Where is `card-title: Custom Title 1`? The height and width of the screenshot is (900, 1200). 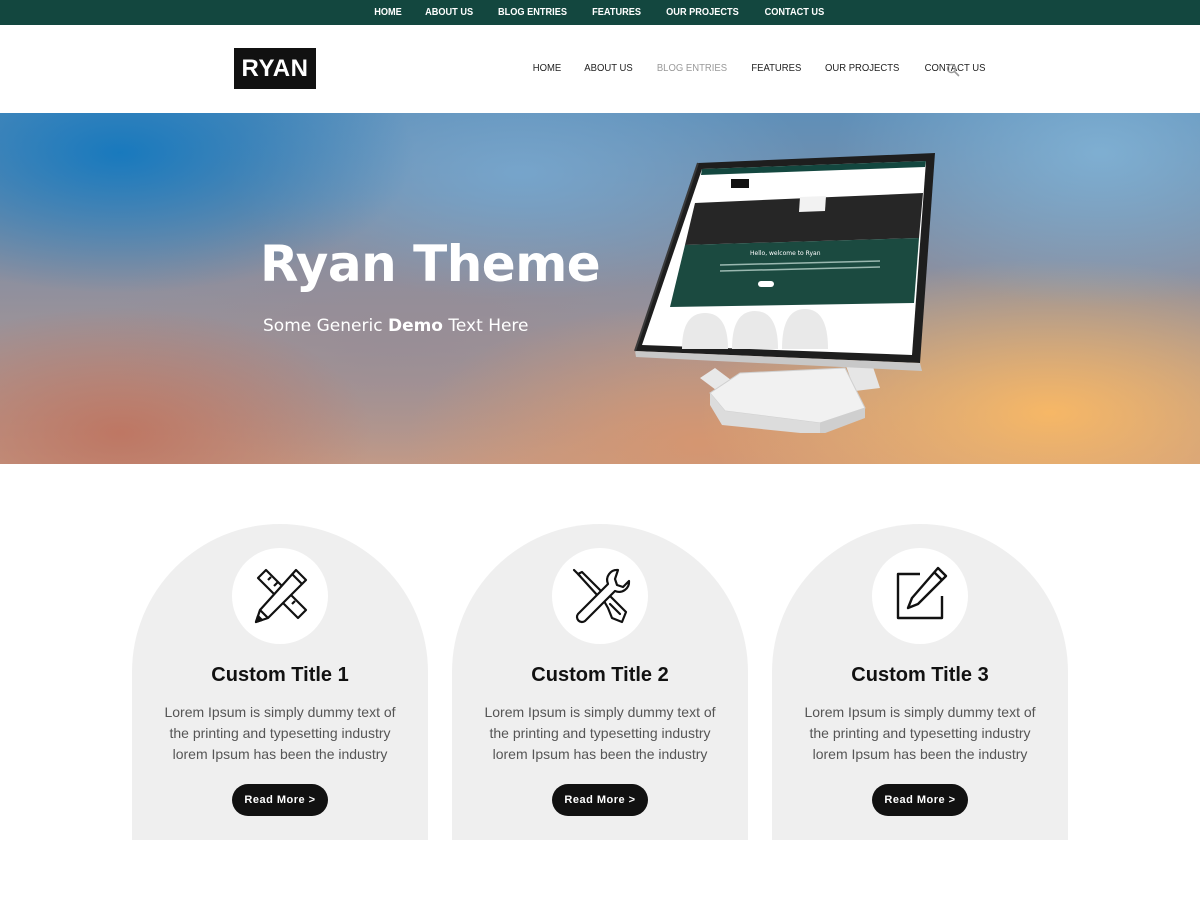 card-title: Custom Title 1 is located at coordinates (280, 675).